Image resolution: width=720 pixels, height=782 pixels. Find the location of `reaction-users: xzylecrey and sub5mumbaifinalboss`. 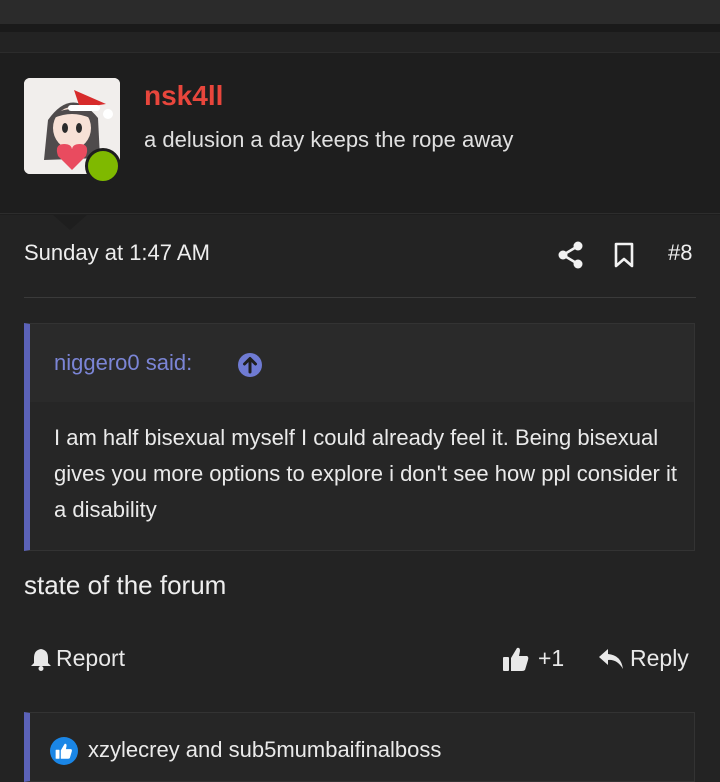

reaction-users: xzylecrey and sub5mumbaifinalboss is located at coordinates (264, 750).